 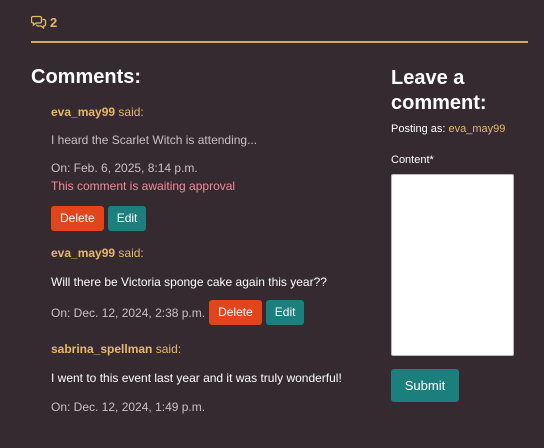 What do you see at coordinates (211, 349) in the screenshot?
I see `comment-author-line: sabrina_spellman said:` at bounding box center [211, 349].